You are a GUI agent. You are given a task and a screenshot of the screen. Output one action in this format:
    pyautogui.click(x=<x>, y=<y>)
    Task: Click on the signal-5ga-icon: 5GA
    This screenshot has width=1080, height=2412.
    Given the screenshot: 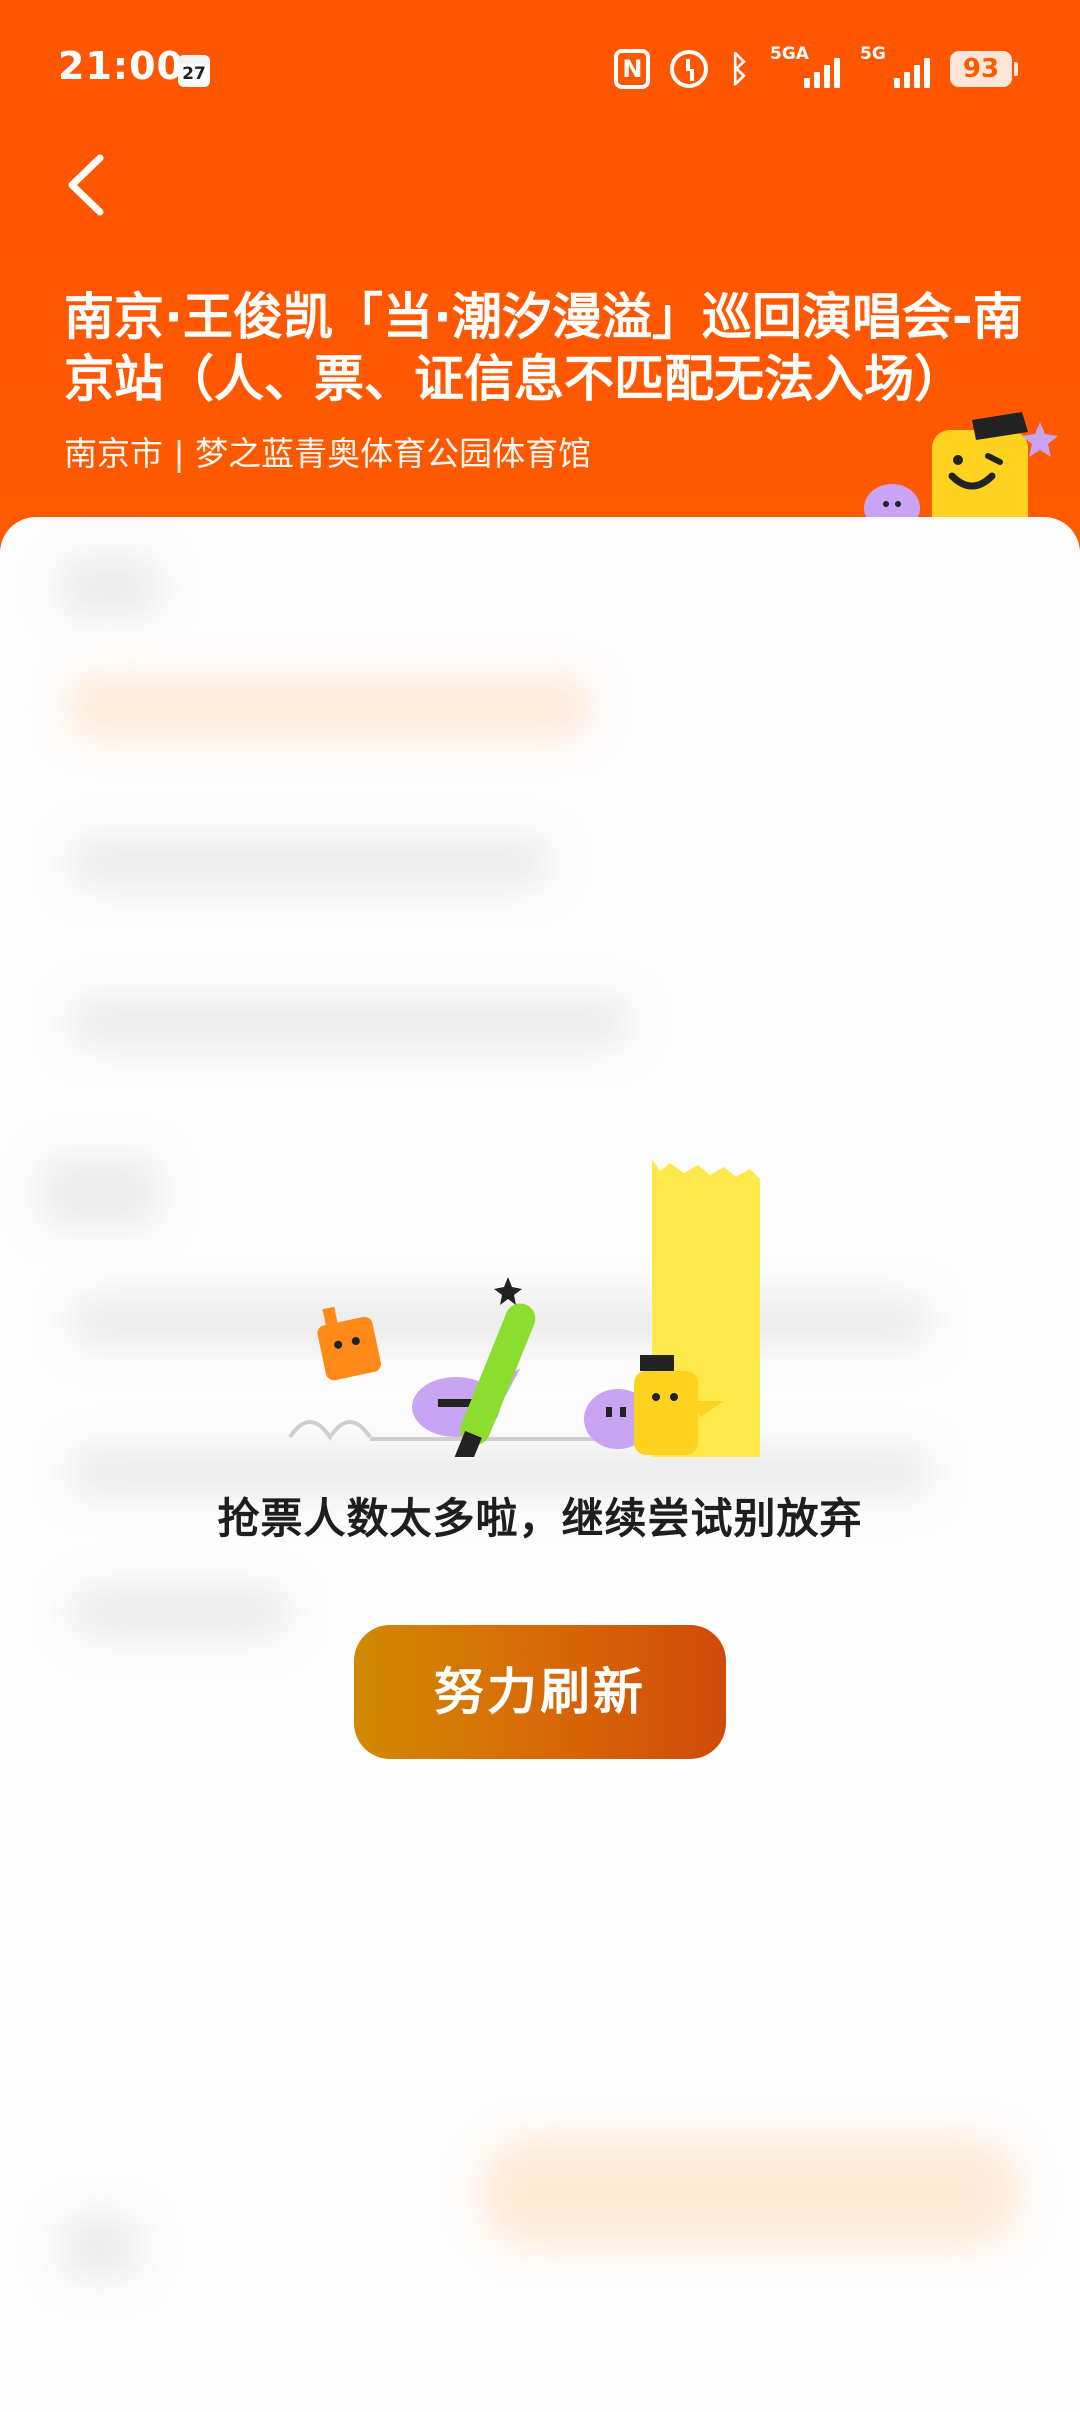 What is the action you would take?
    pyautogui.click(x=805, y=67)
    